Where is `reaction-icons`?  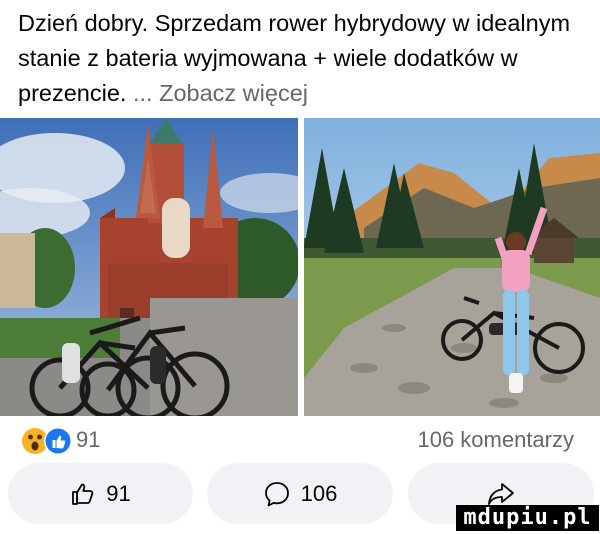 reaction-icons is located at coordinates (48, 441).